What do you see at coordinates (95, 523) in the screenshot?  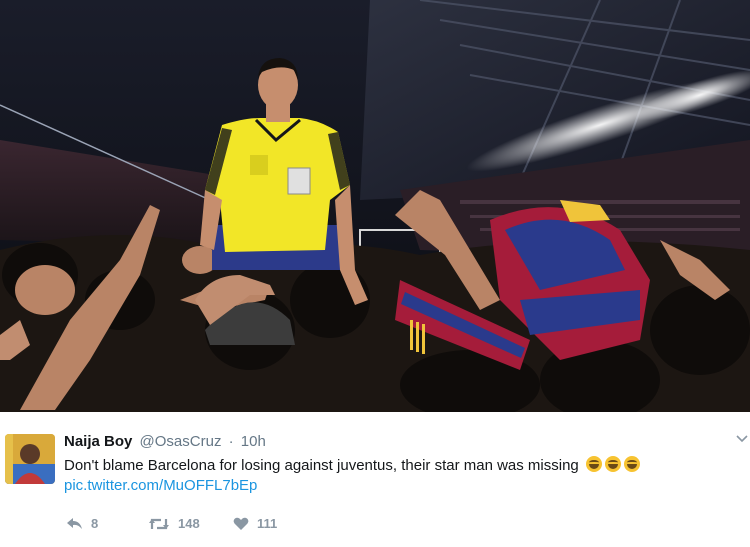 I see `reply-count: 8` at bounding box center [95, 523].